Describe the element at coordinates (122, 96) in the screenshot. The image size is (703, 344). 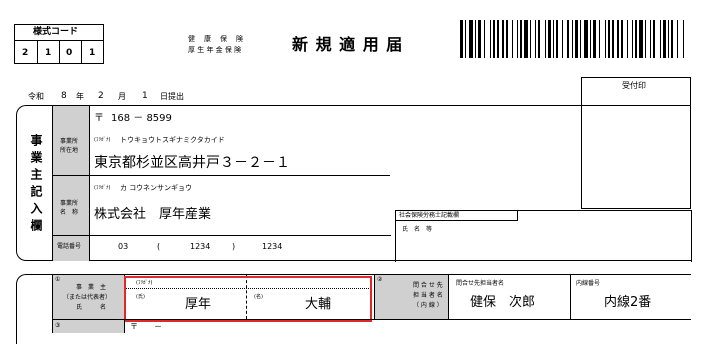
I see `date-month-unit: 月` at that location.